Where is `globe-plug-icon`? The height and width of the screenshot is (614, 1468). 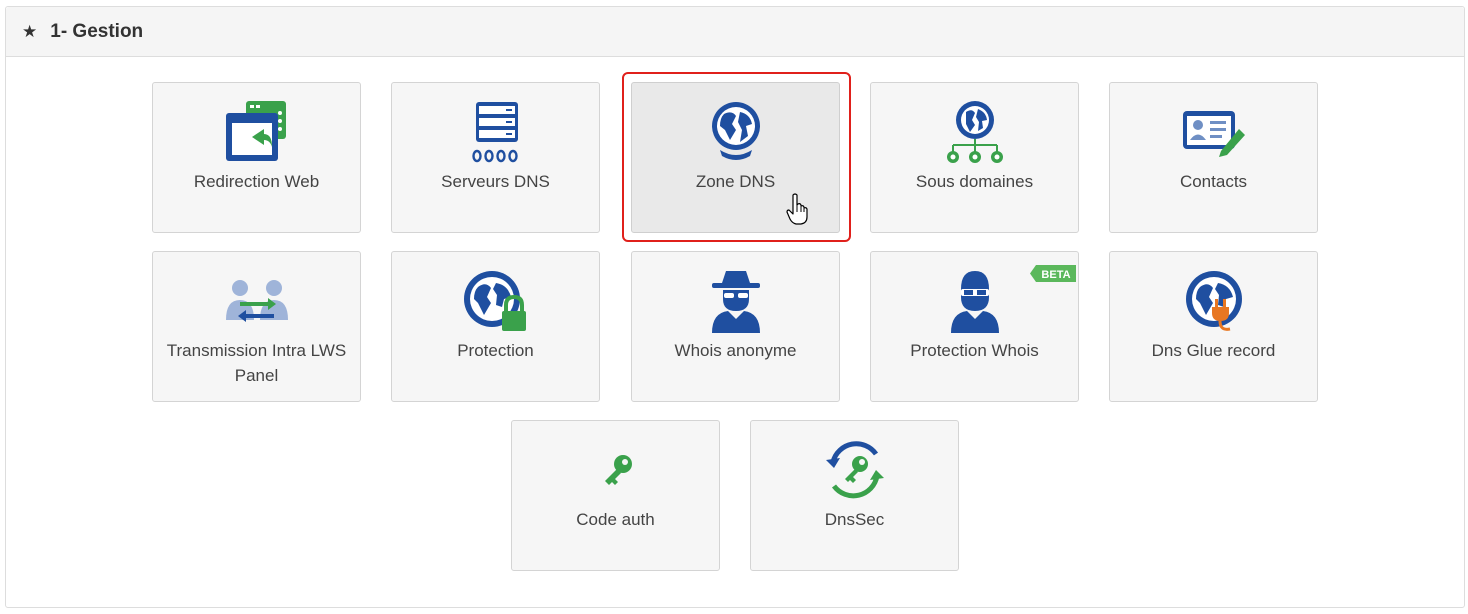
globe-plug-icon is located at coordinates (1214, 301).